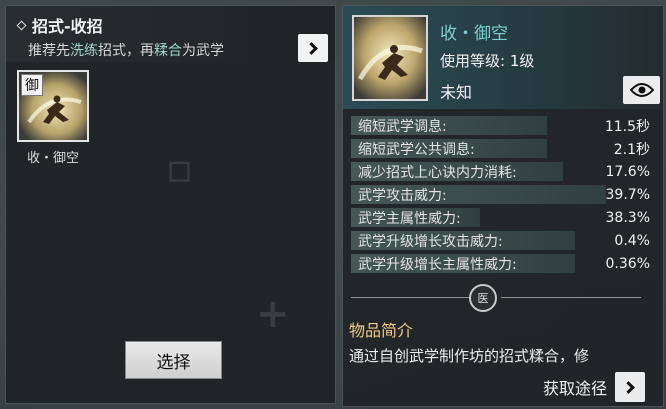 The image size is (666, 409). What do you see at coordinates (474, 34) in the screenshot?
I see `skill-name: 收・御空` at bounding box center [474, 34].